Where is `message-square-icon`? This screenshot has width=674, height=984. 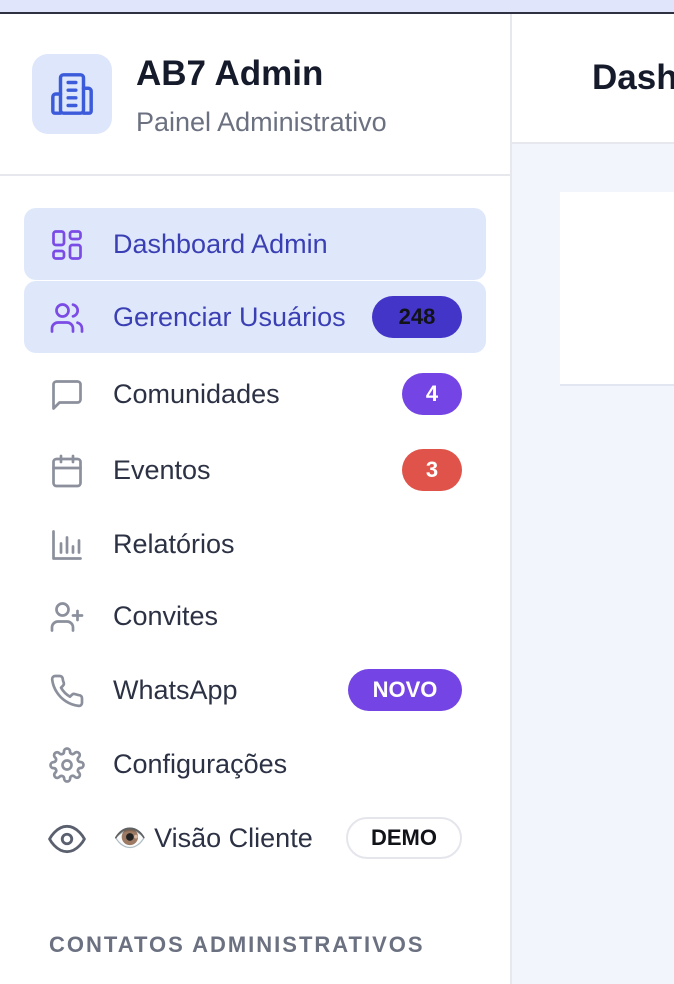 message-square-icon is located at coordinates (67, 395).